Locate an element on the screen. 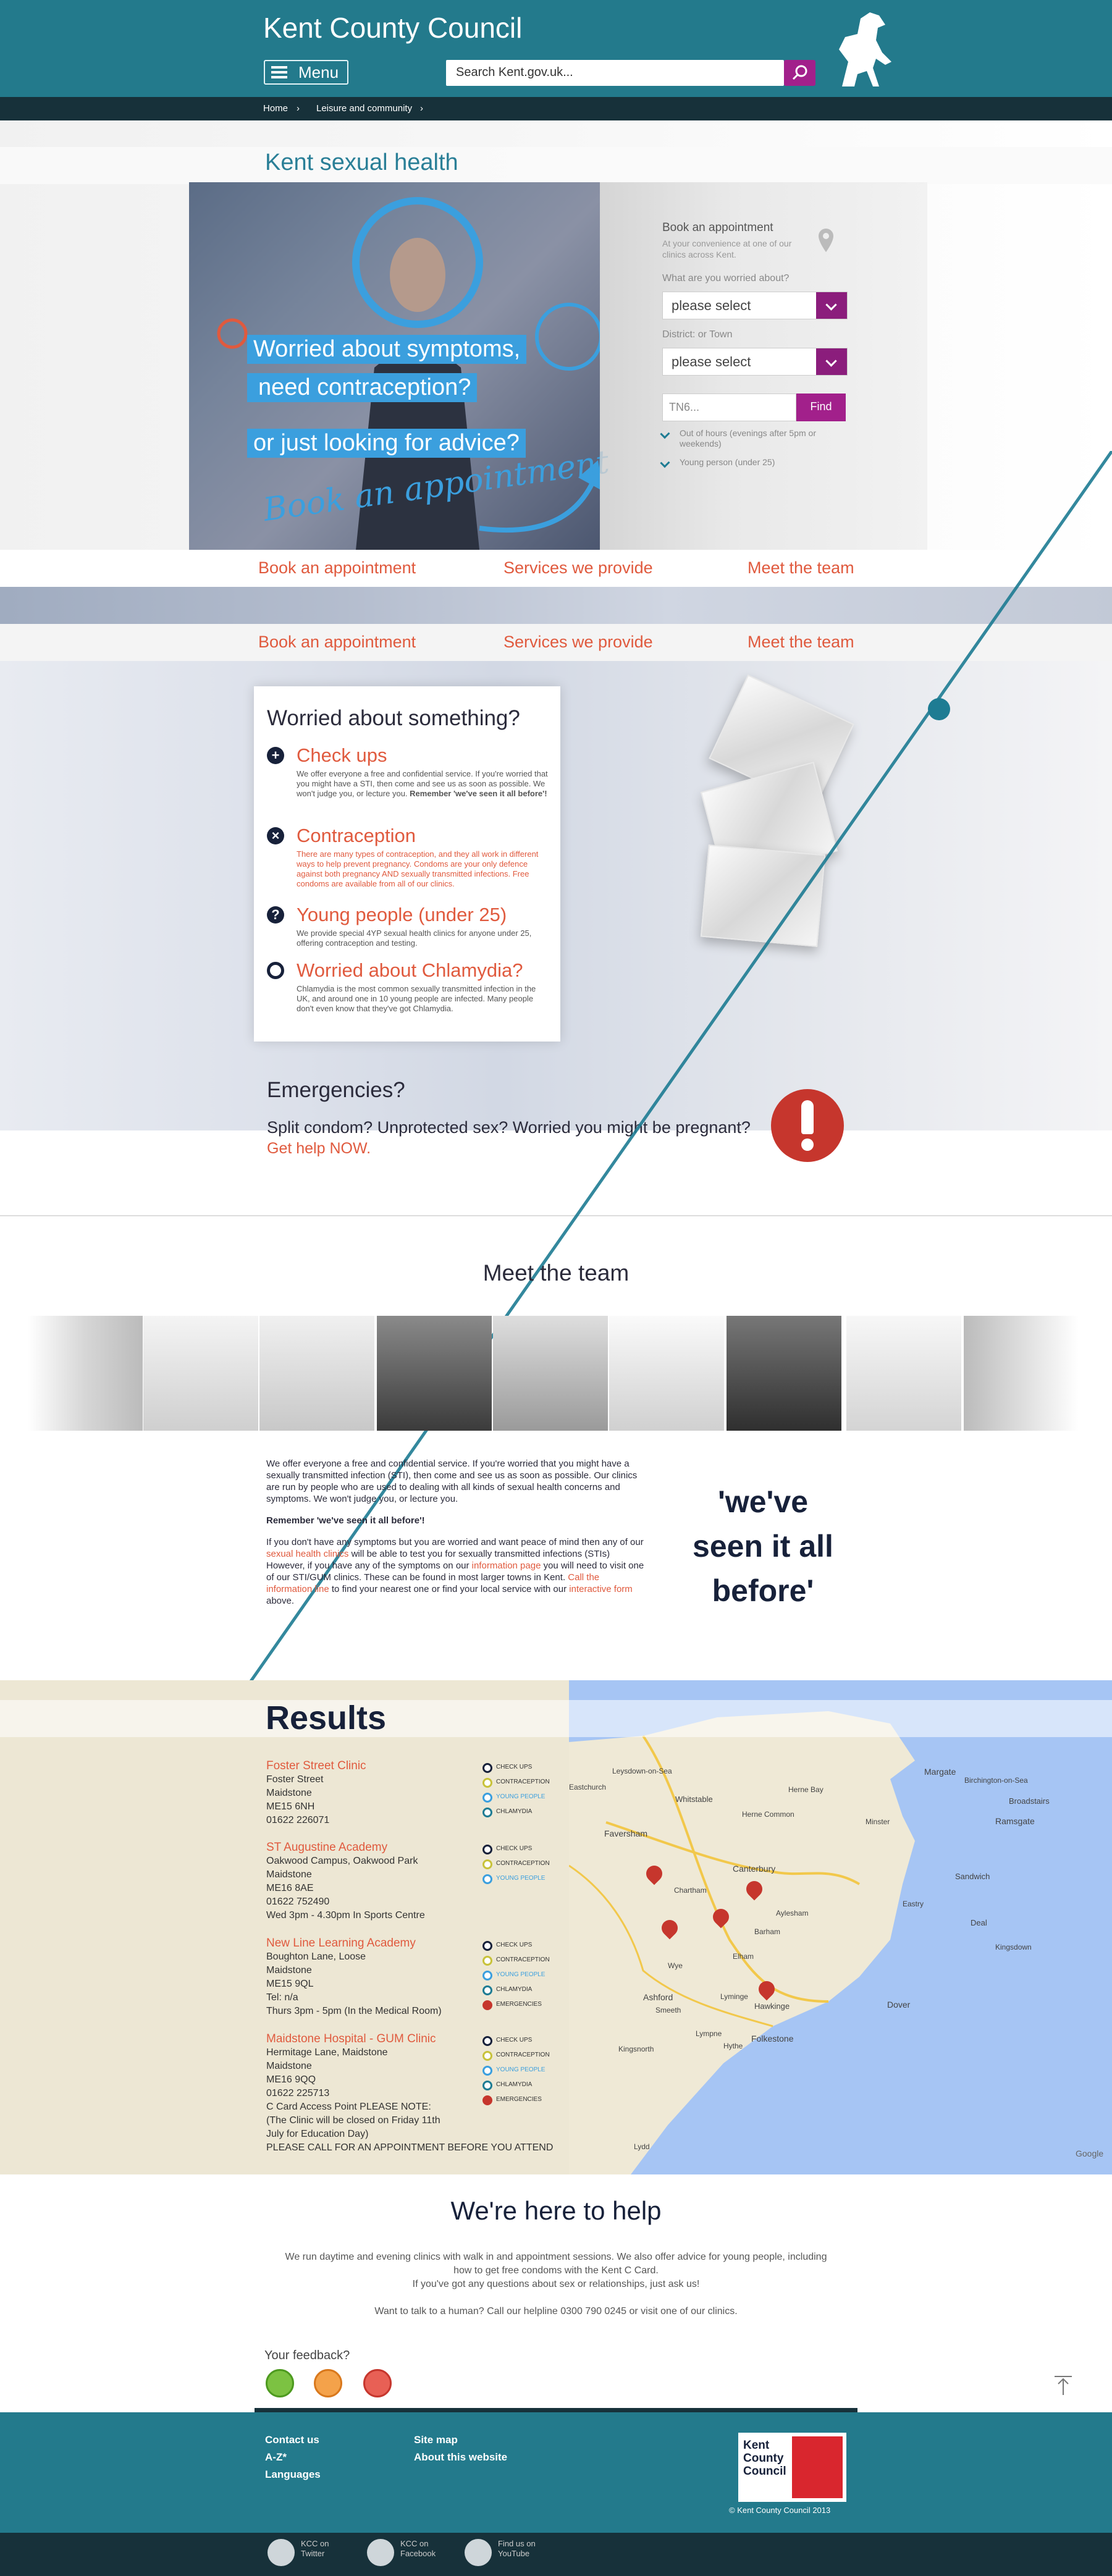 The width and height of the screenshot is (1112, 2576). sexual-health-clinics-link: sexual health clinics is located at coordinates (307, 1554).